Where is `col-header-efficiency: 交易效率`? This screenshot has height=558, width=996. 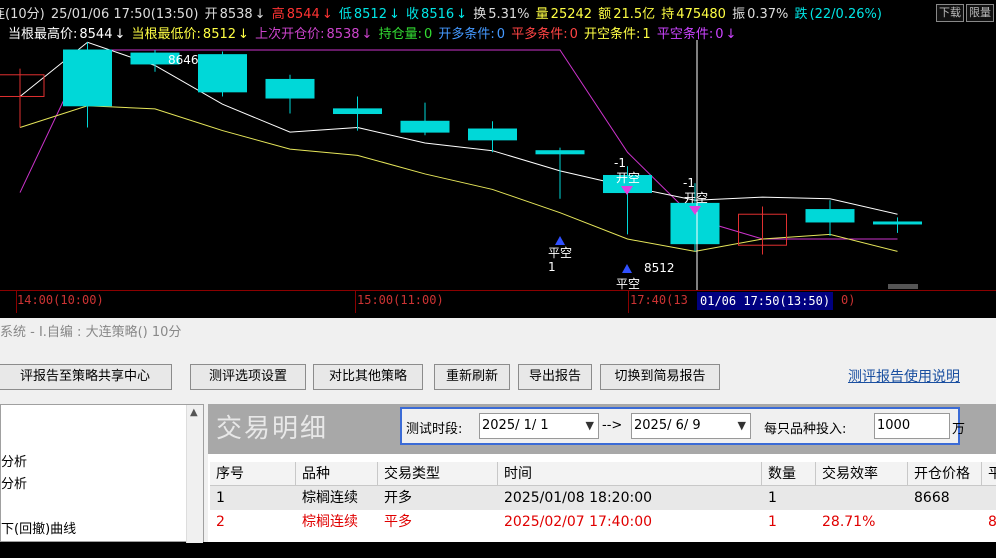
col-header-efficiency: 交易效率 is located at coordinates (862, 474).